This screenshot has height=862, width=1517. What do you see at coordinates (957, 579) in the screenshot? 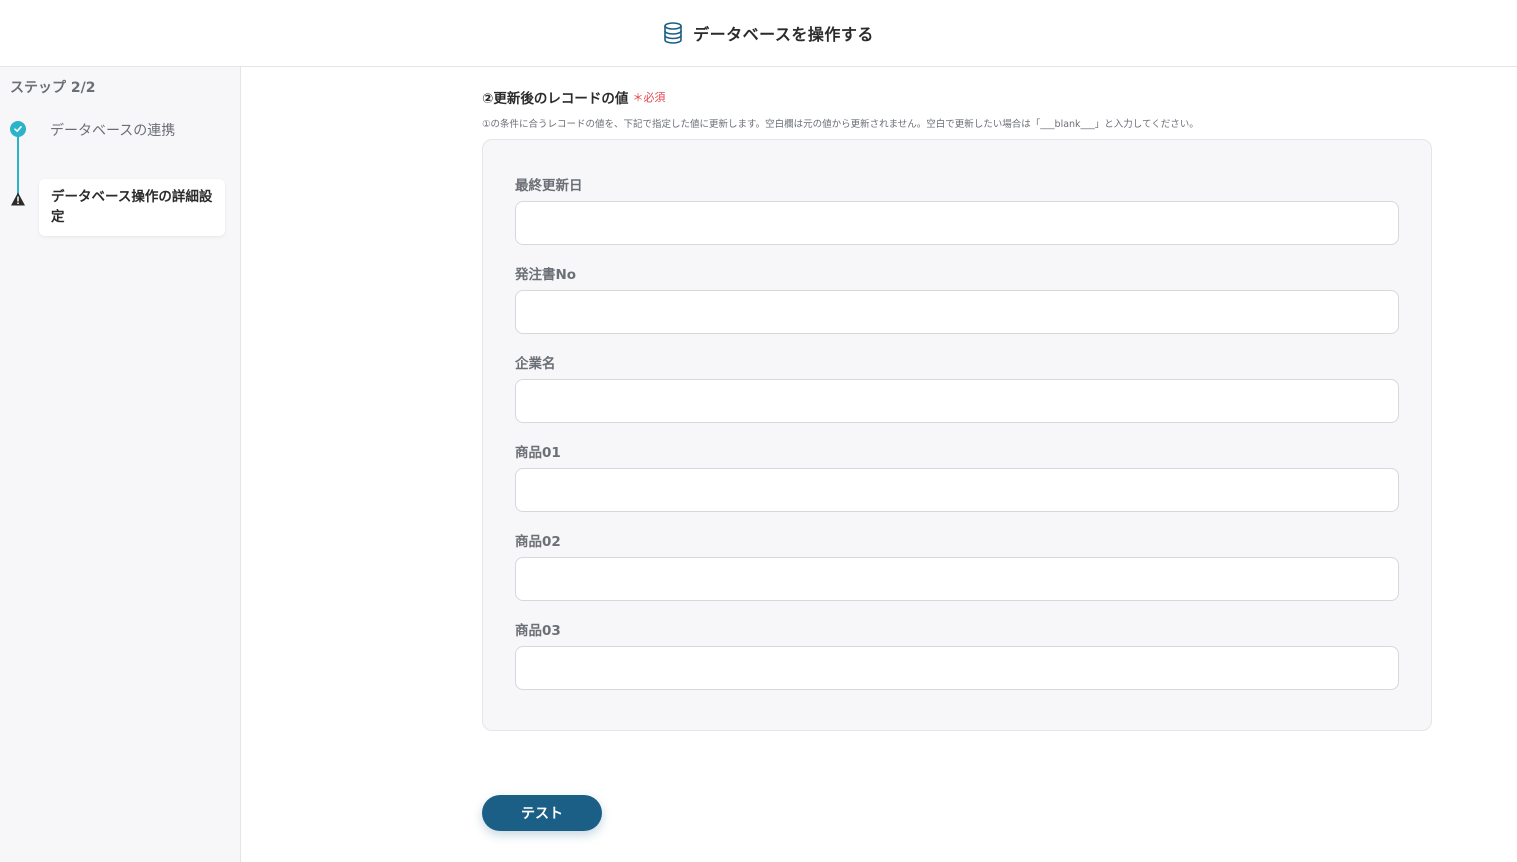
I see `product02-input` at bounding box center [957, 579].